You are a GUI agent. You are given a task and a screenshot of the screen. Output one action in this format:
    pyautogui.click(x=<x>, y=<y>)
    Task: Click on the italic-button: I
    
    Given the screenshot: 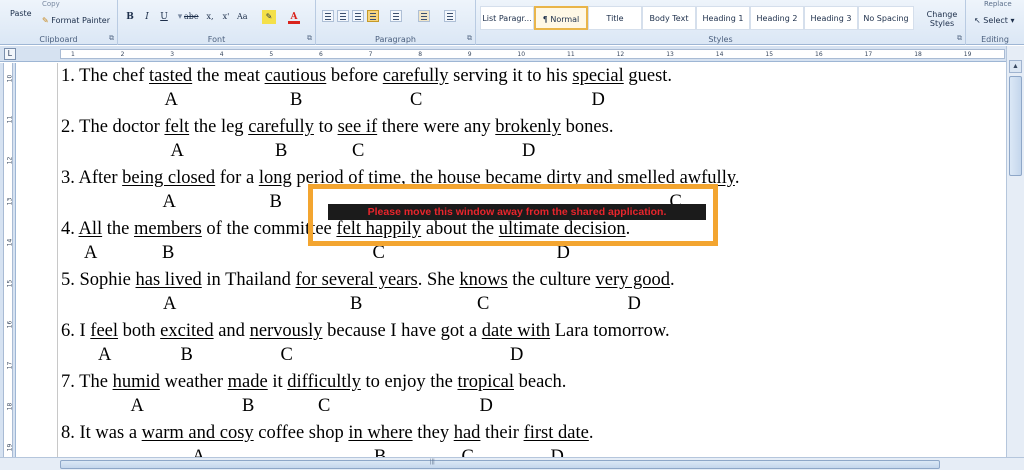 What is the action you would take?
    pyautogui.click(x=147, y=17)
    